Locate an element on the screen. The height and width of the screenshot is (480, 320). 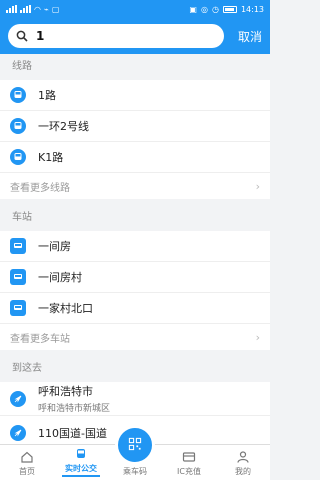
line-name: 一环2号线 is located at coordinates (63, 126).